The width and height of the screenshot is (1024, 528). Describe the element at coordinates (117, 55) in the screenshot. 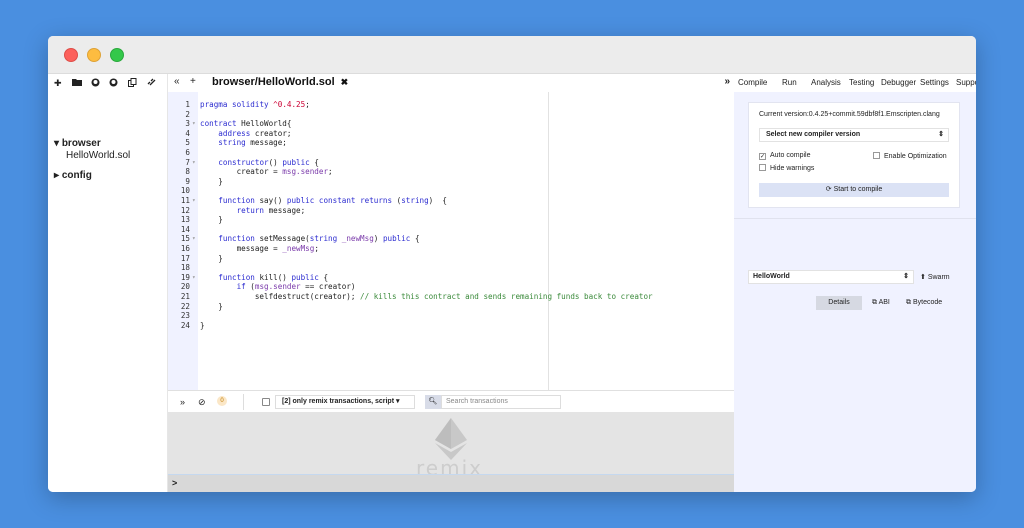

I see `maximize-window-button` at that location.